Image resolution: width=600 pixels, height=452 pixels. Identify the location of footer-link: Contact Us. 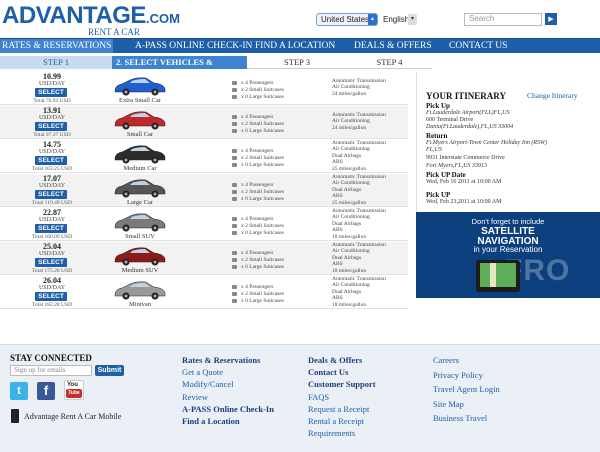
(328, 372).